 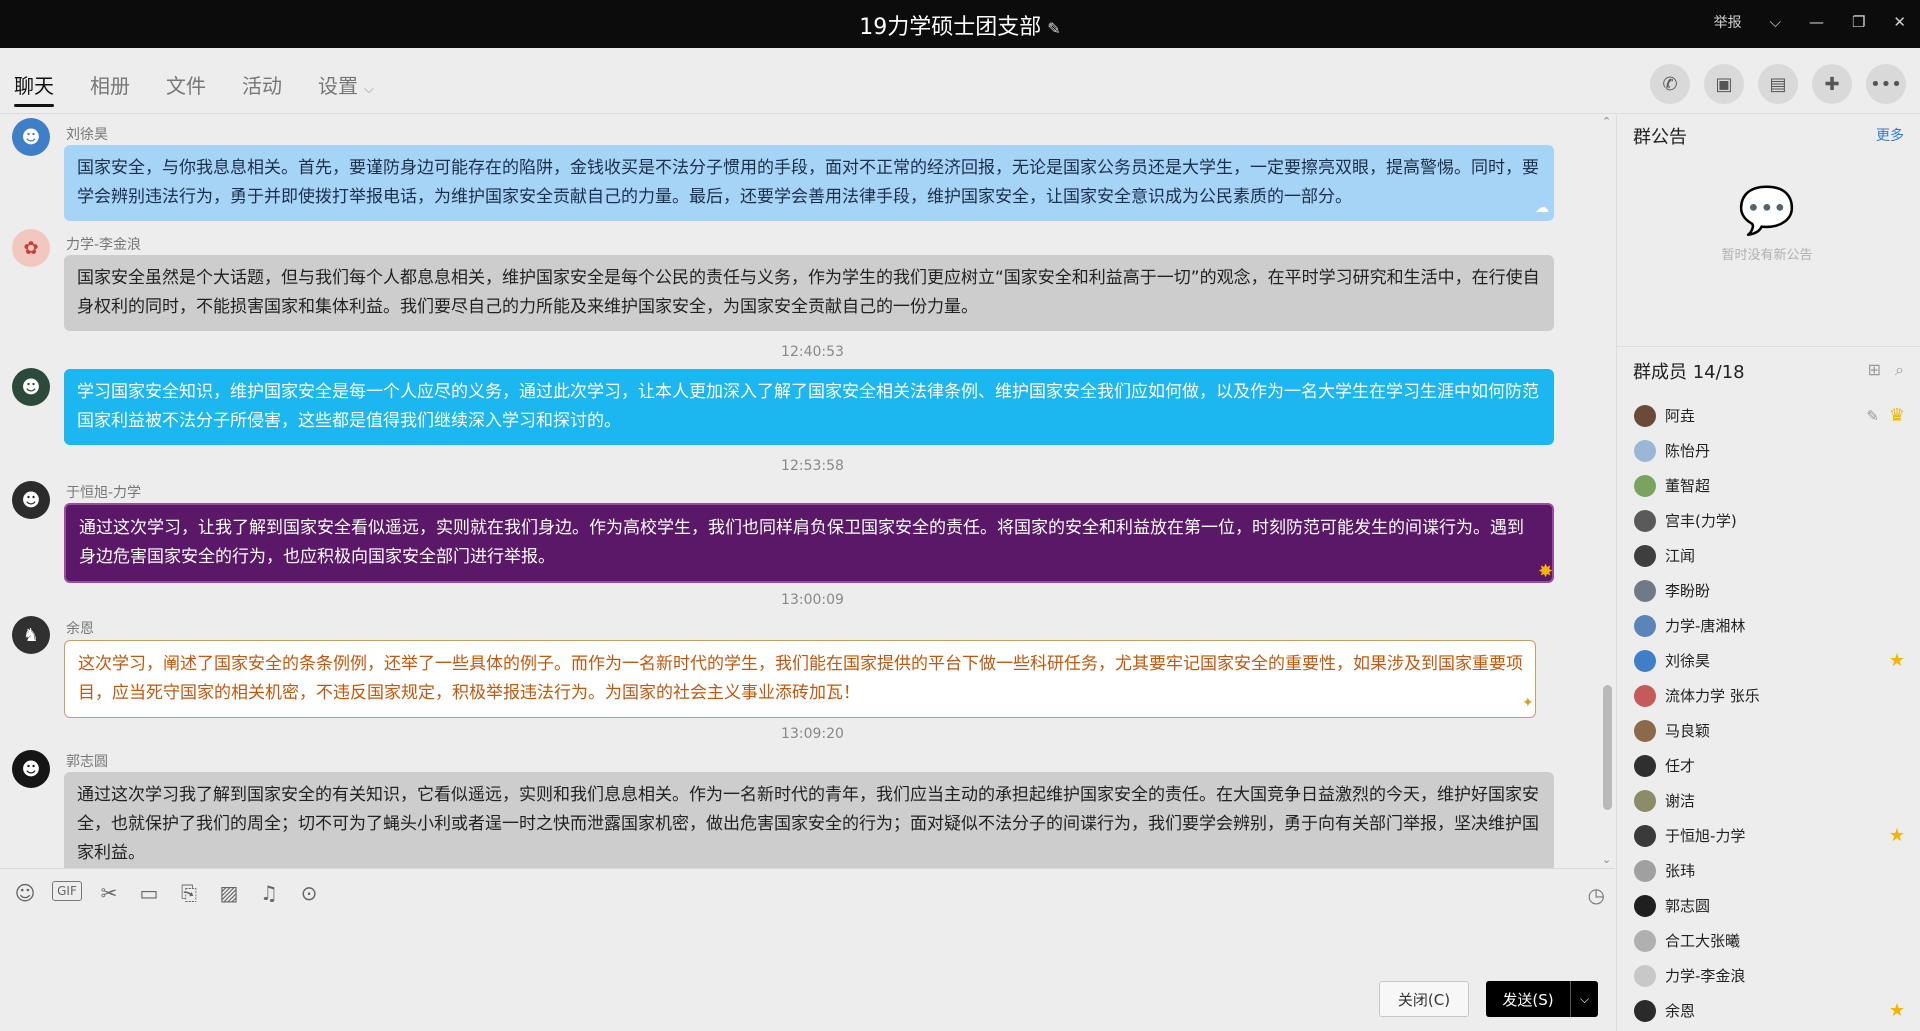 What do you see at coordinates (1890, 135) in the screenshot?
I see `notice-more-link: 更多` at bounding box center [1890, 135].